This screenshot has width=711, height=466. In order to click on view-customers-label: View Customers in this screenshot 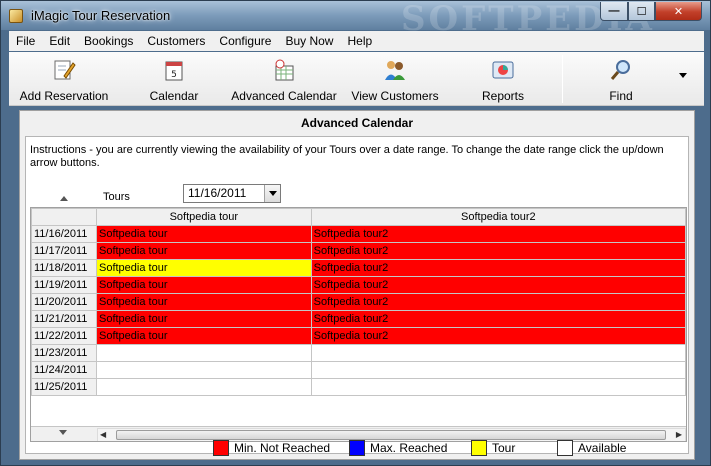, I will do `click(395, 96)`.